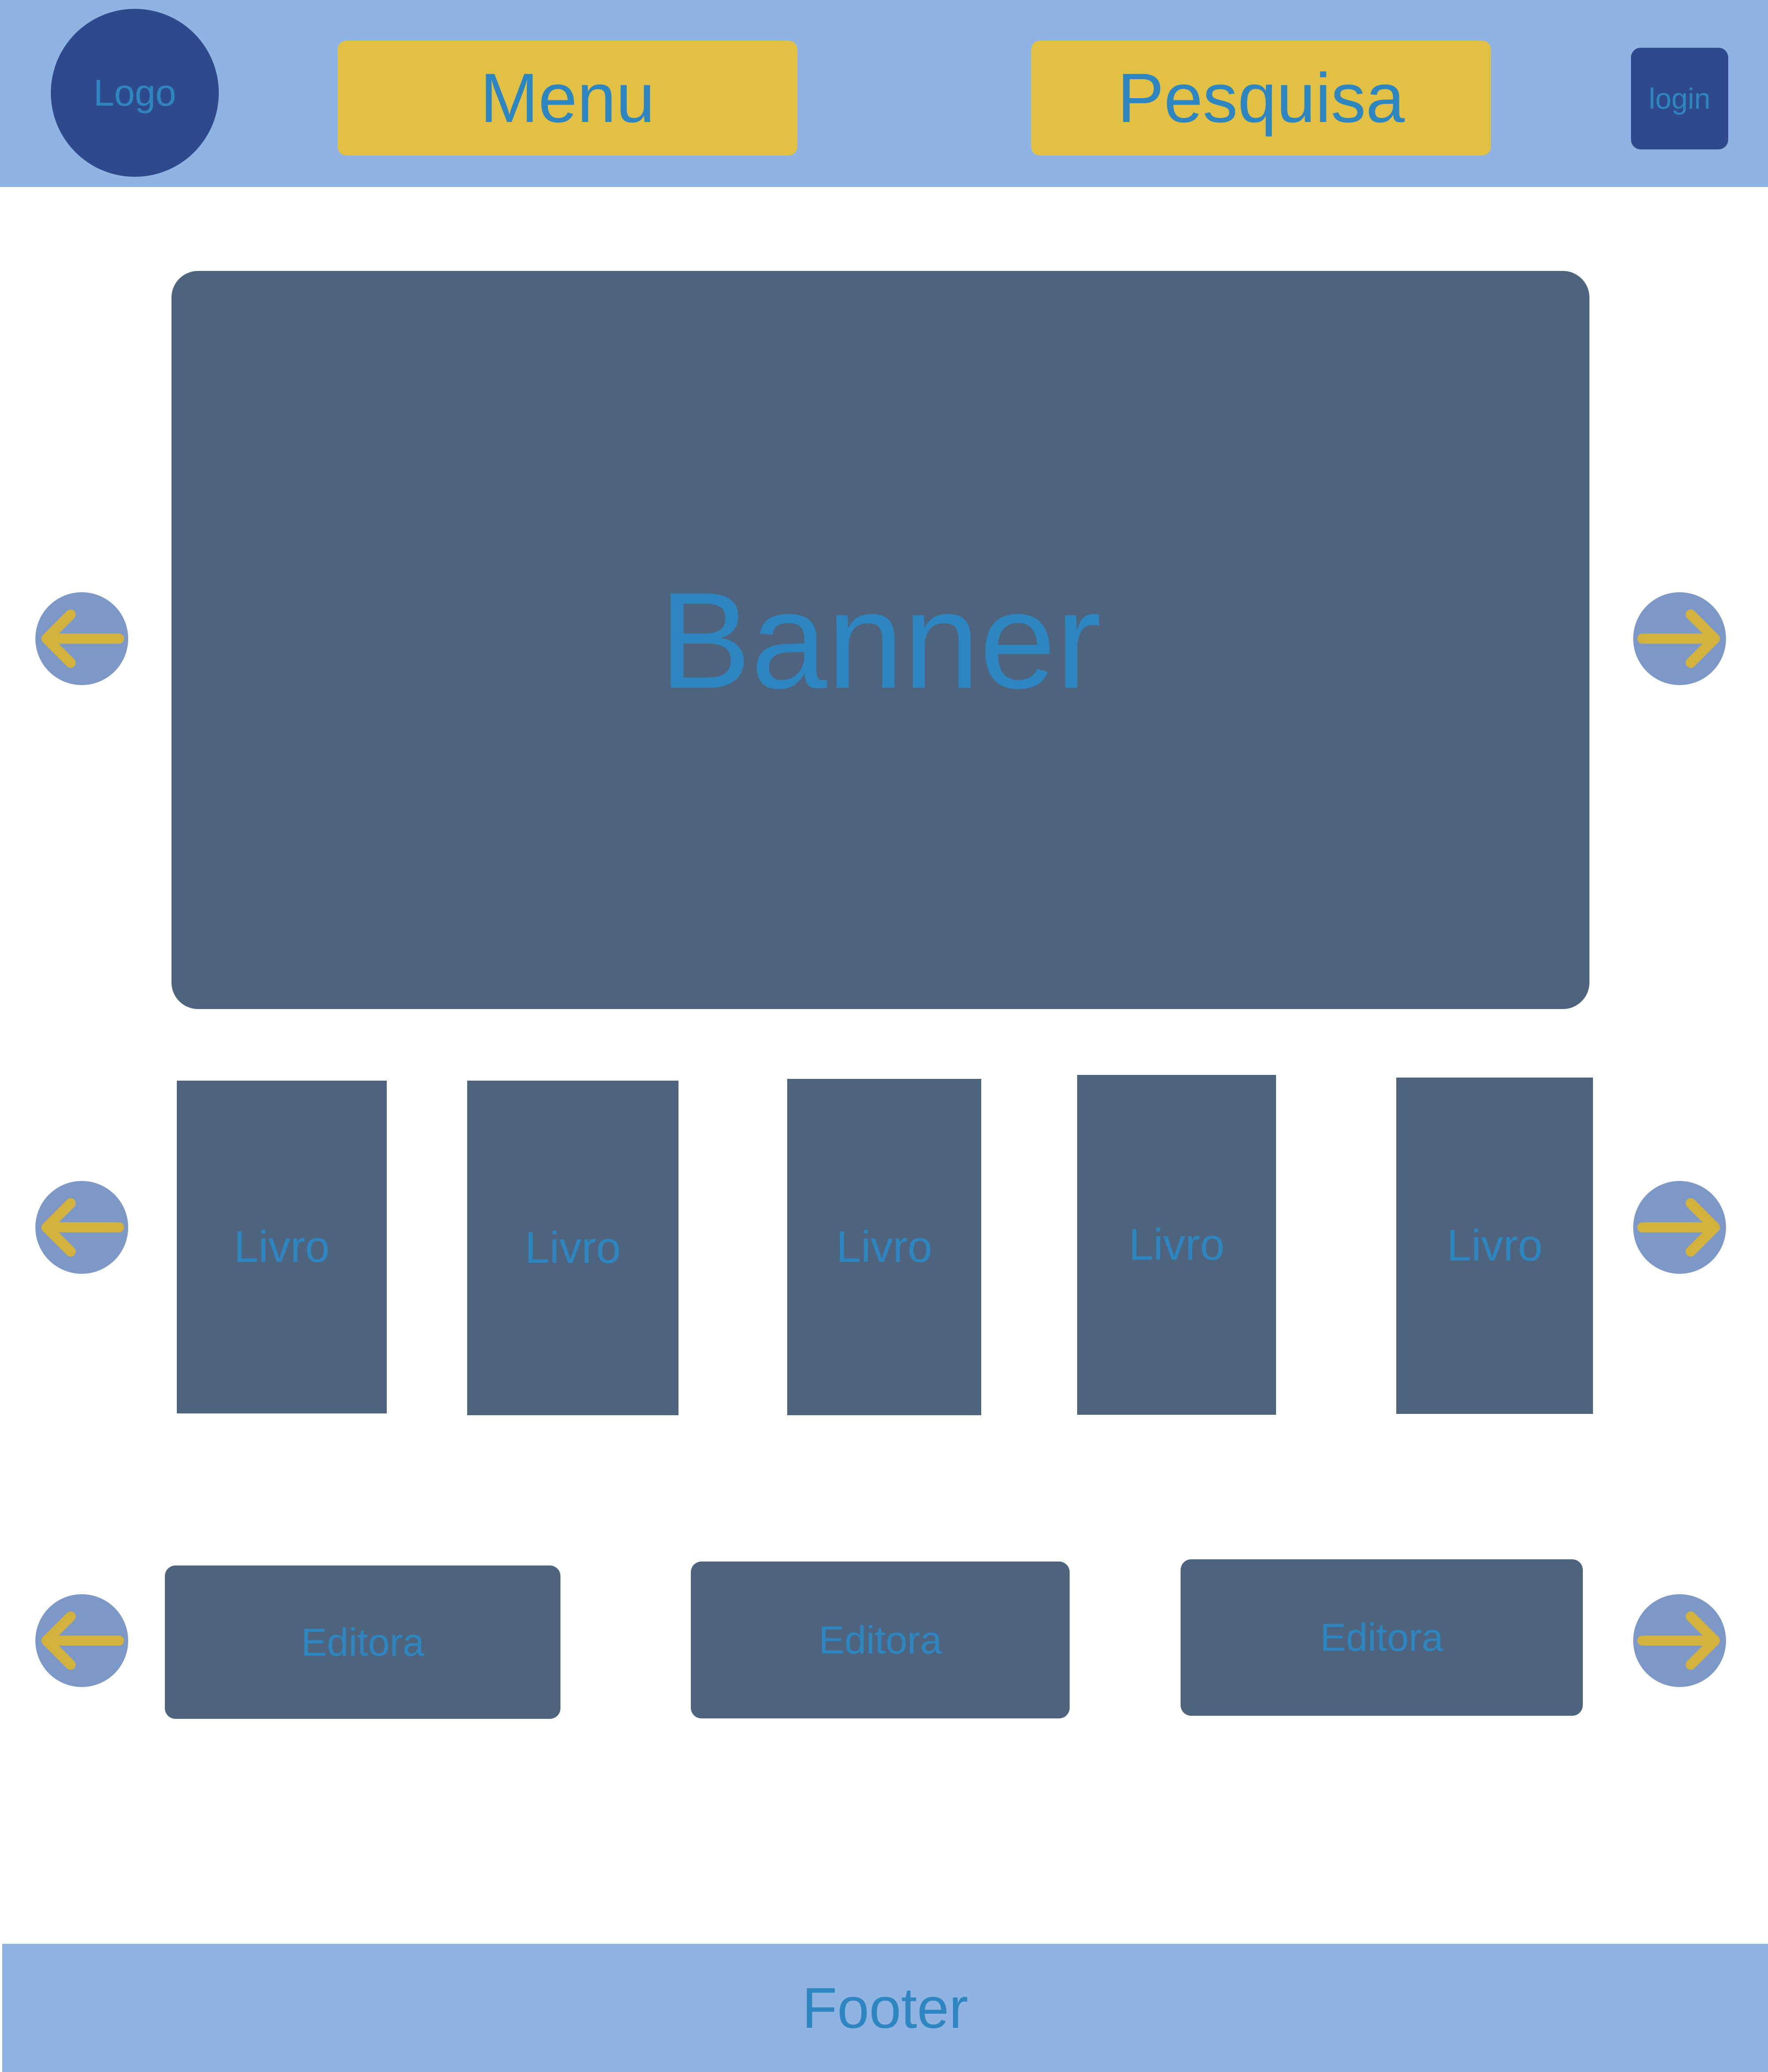  I want to click on header-bar, so click(884, 93).